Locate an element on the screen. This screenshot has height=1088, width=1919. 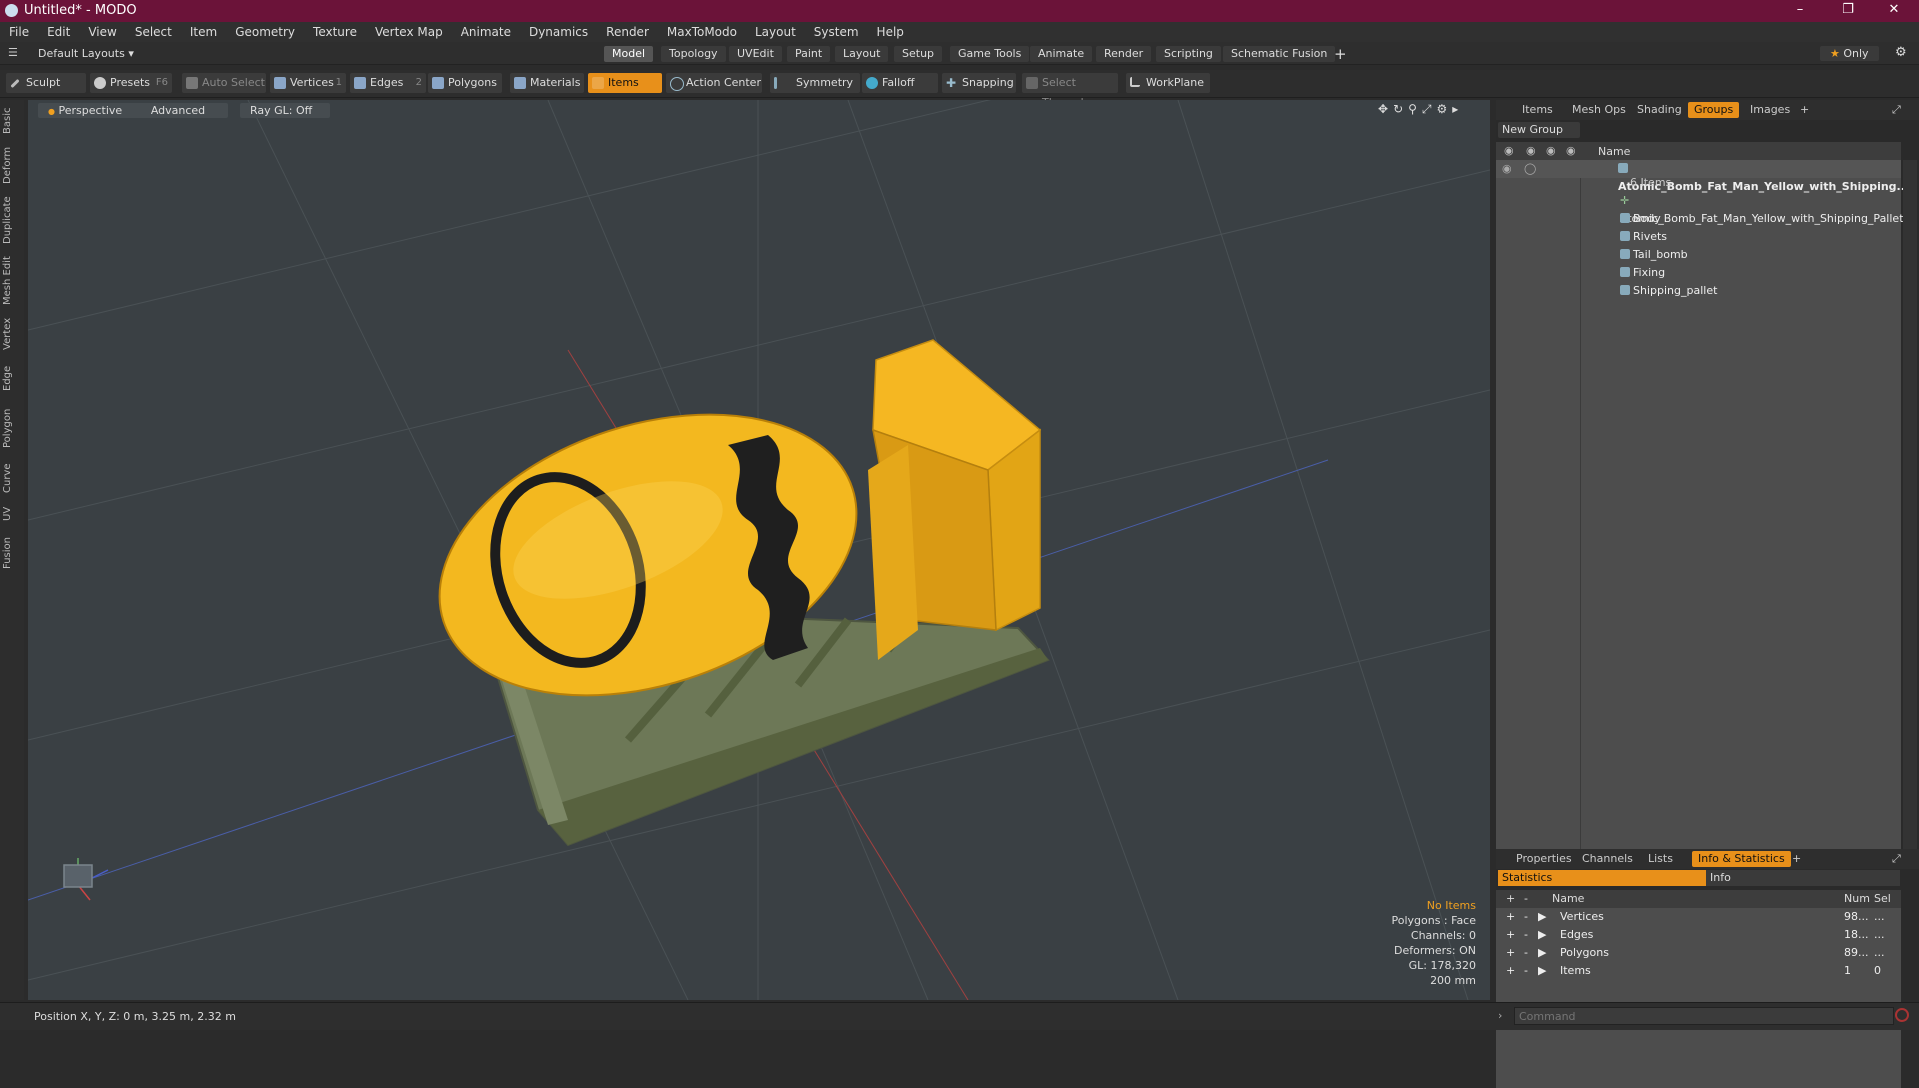
select-through-button: Select Through is located at coordinates (1070, 91).